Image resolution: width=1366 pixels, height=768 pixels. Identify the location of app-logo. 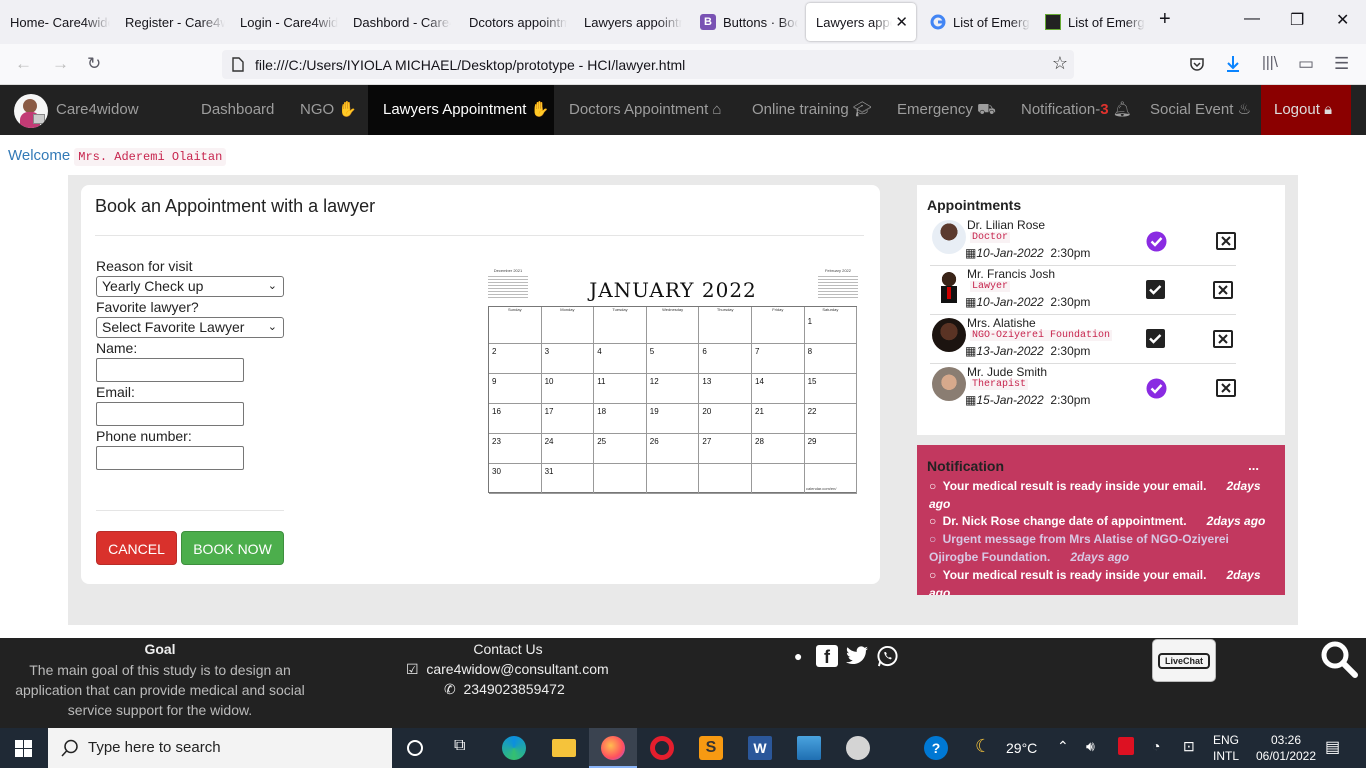
(31, 111).